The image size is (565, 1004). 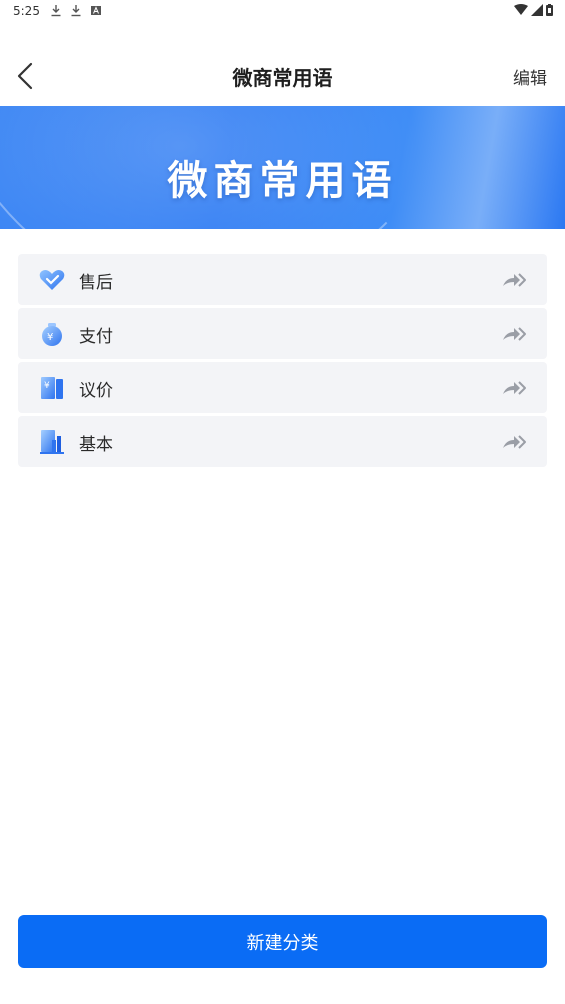 I want to click on wifi-icon, so click(x=521, y=9).